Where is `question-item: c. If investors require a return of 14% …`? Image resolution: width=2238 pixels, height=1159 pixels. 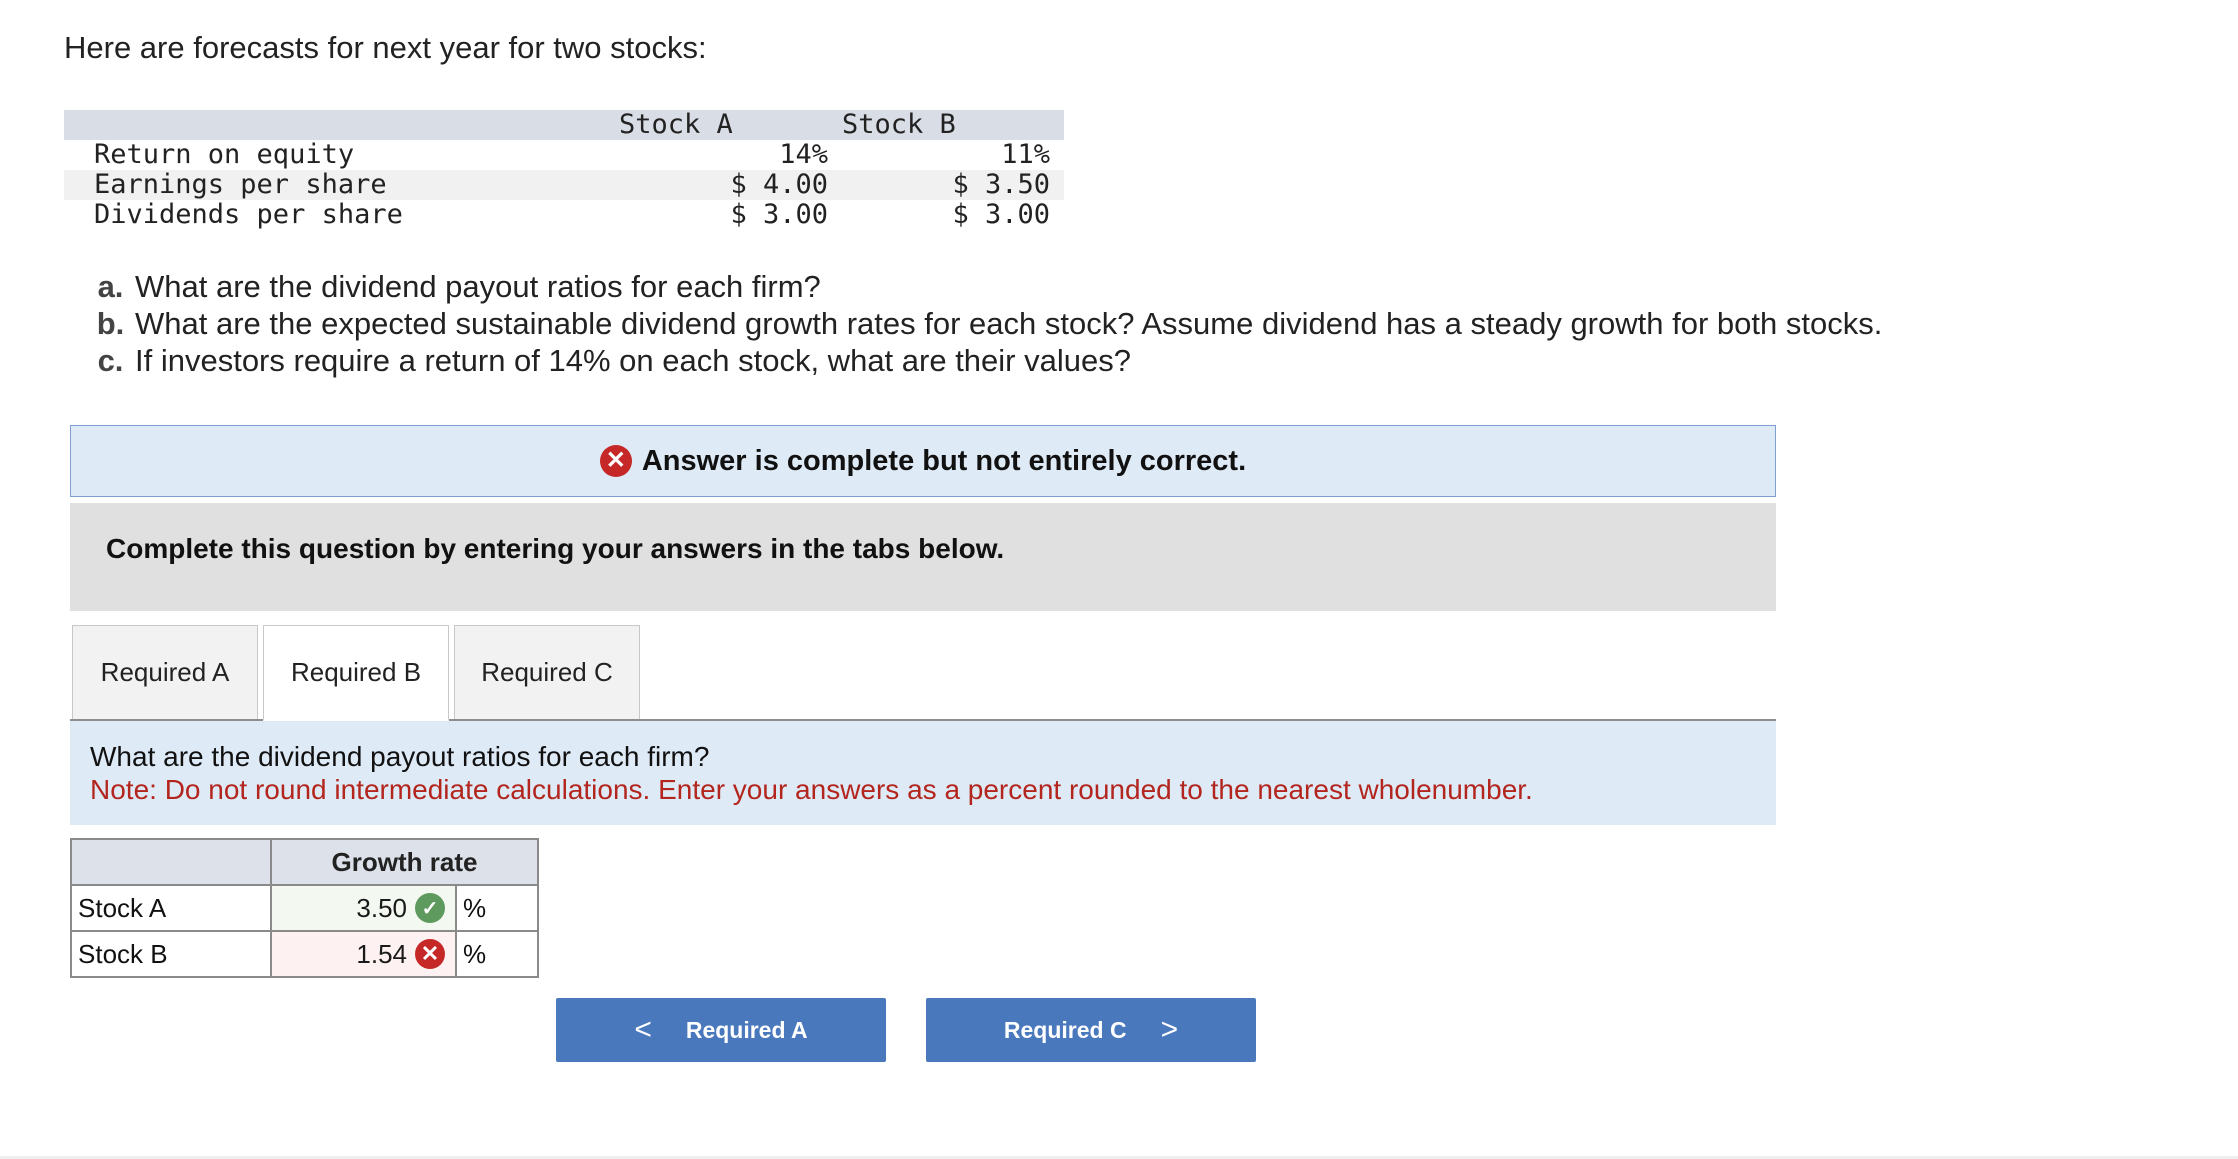
question-item: c. If investors require a return of 14% … is located at coordinates (990, 360).